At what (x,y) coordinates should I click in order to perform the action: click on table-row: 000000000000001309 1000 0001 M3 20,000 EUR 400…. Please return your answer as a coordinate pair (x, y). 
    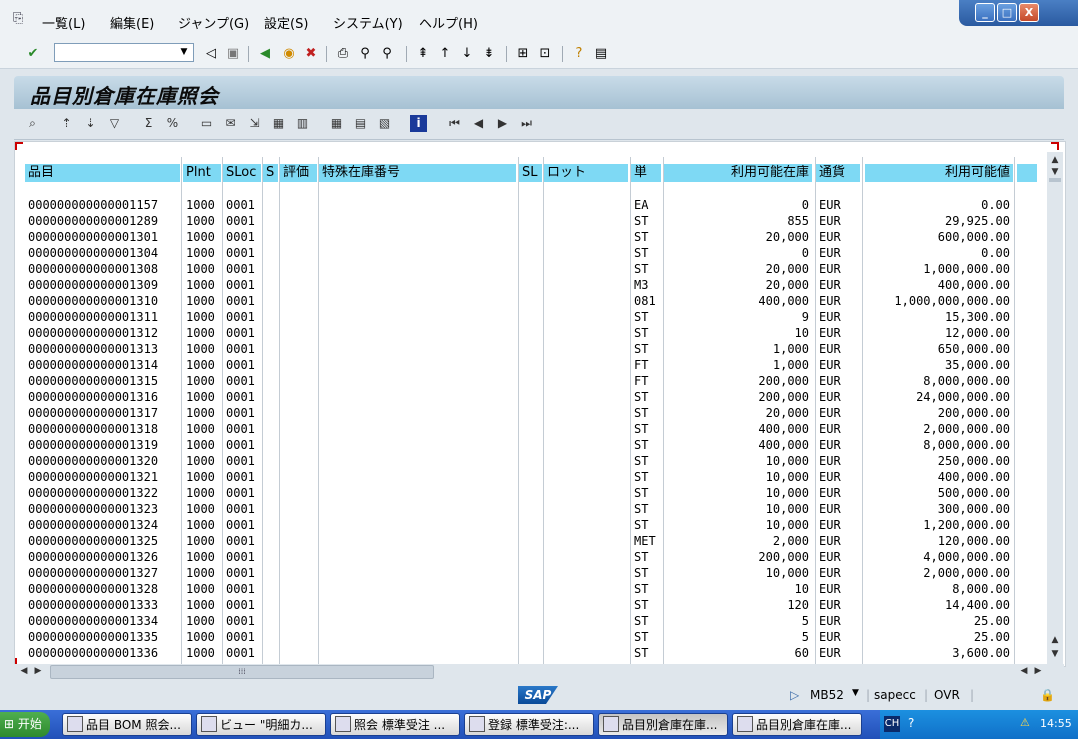
    Looking at the image, I should click on (533, 285).